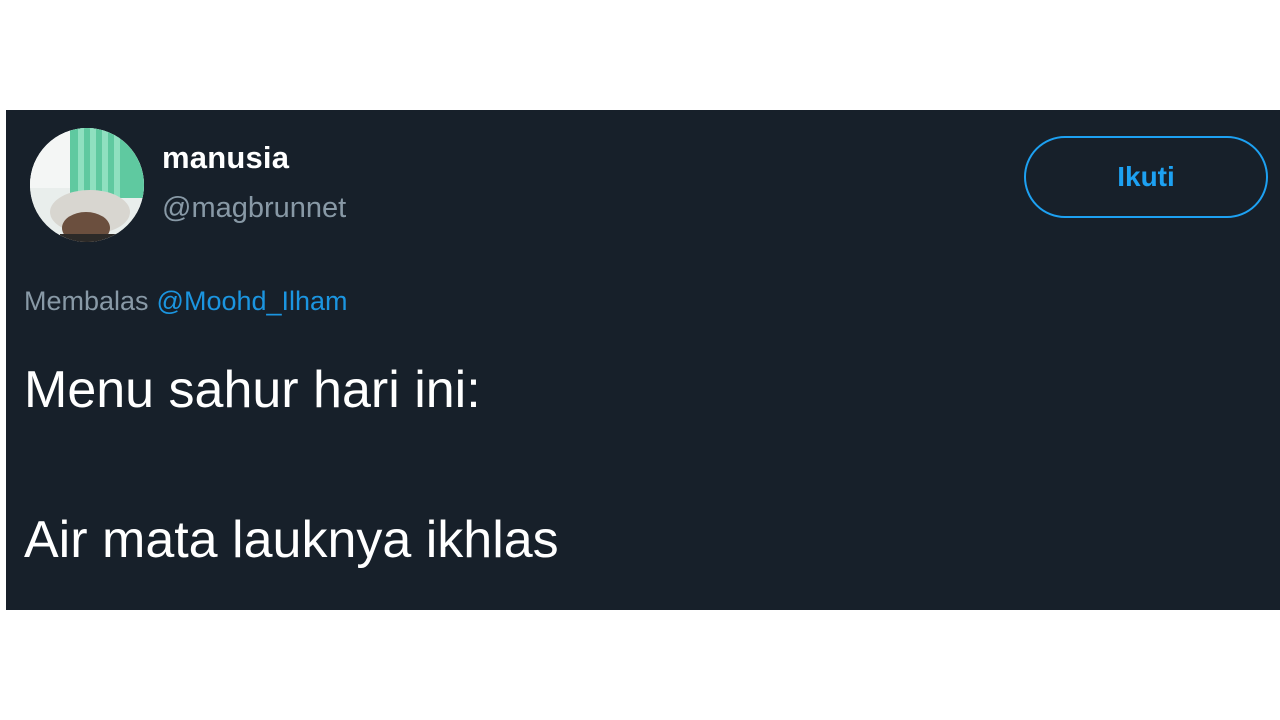 This screenshot has width=1280, height=720. What do you see at coordinates (252, 301) in the screenshot?
I see `reply-mention-link: @Moohd_Ilham` at bounding box center [252, 301].